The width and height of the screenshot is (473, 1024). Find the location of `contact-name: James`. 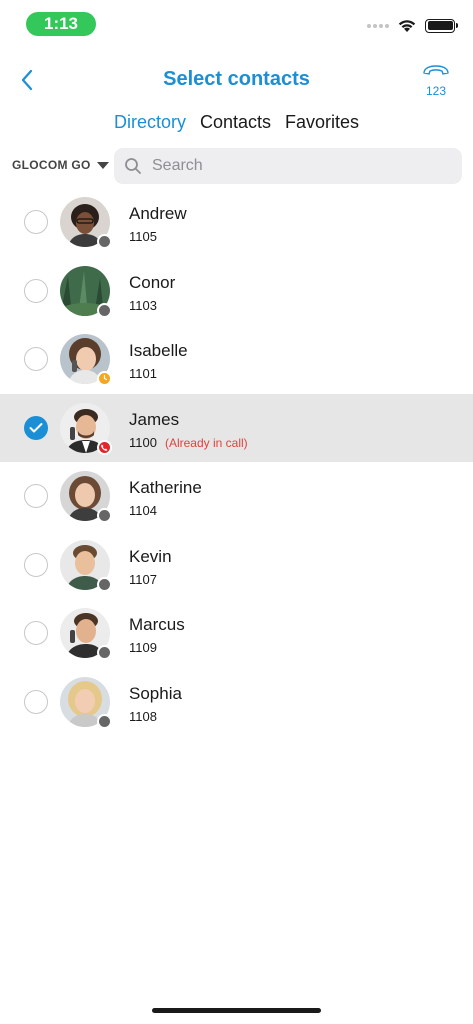

contact-name: James is located at coordinates (154, 419).